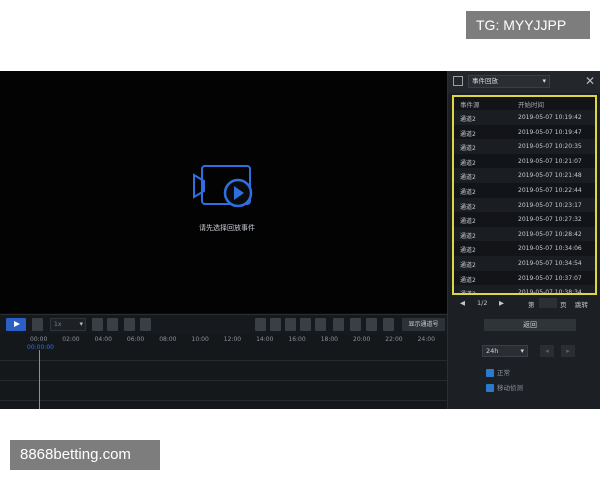  I want to click on page-suffix: 页, so click(563, 305).